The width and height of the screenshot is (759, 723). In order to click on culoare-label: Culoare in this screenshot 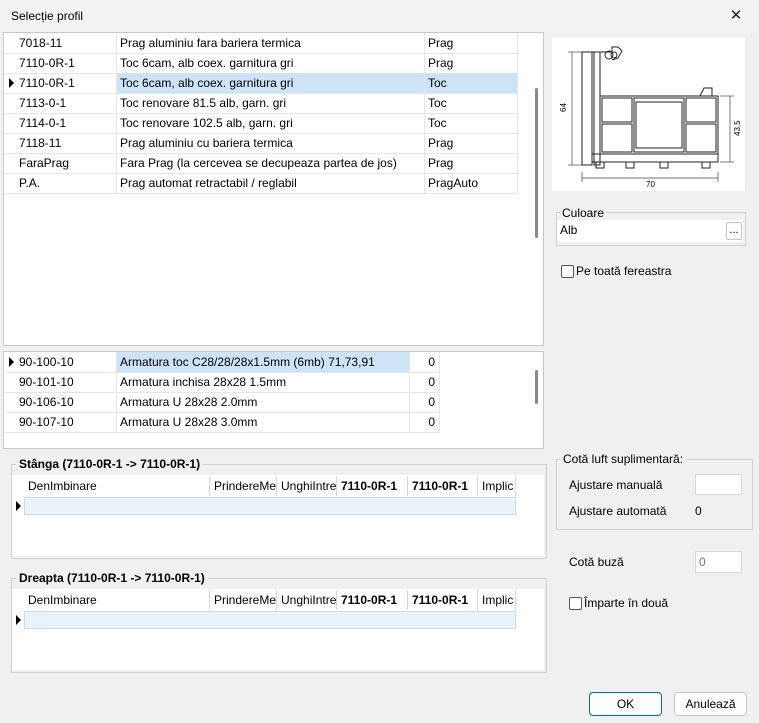, I will do `click(583, 213)`.